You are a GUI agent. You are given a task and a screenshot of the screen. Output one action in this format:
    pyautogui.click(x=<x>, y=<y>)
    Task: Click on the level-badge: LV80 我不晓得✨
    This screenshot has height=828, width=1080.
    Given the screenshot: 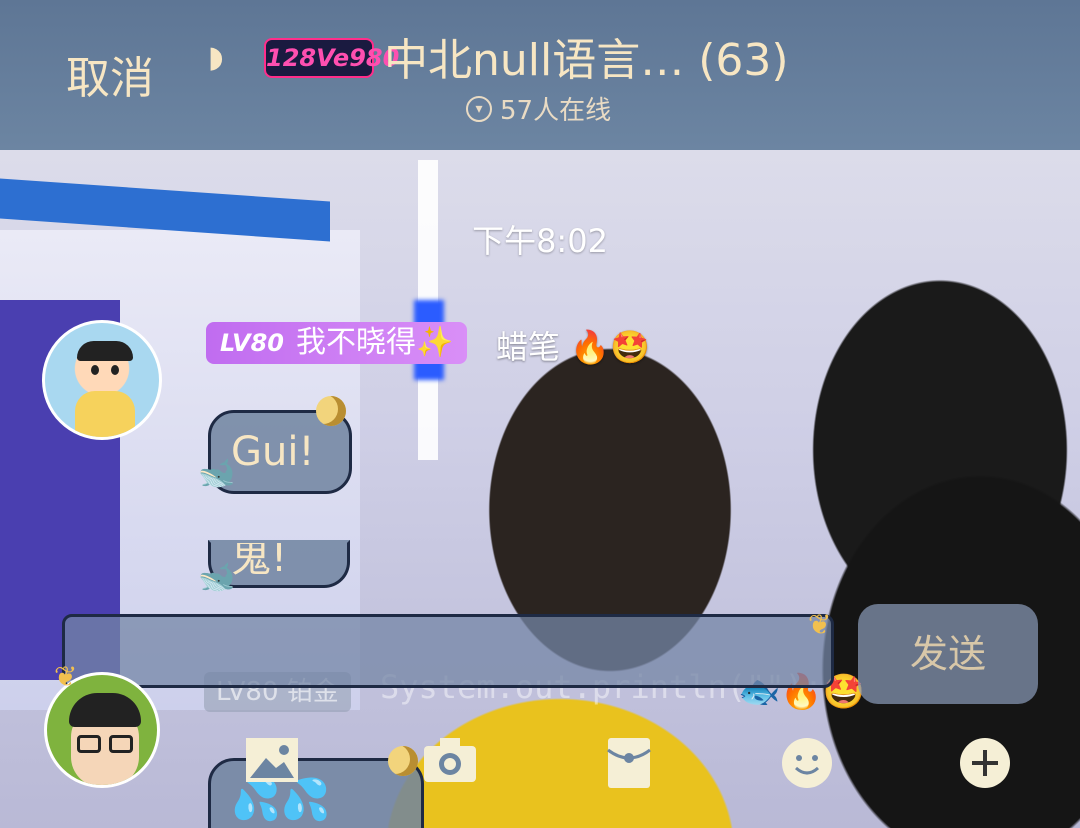 What is the action you would take?
    pyautogui.click(x=337, y=343)
    